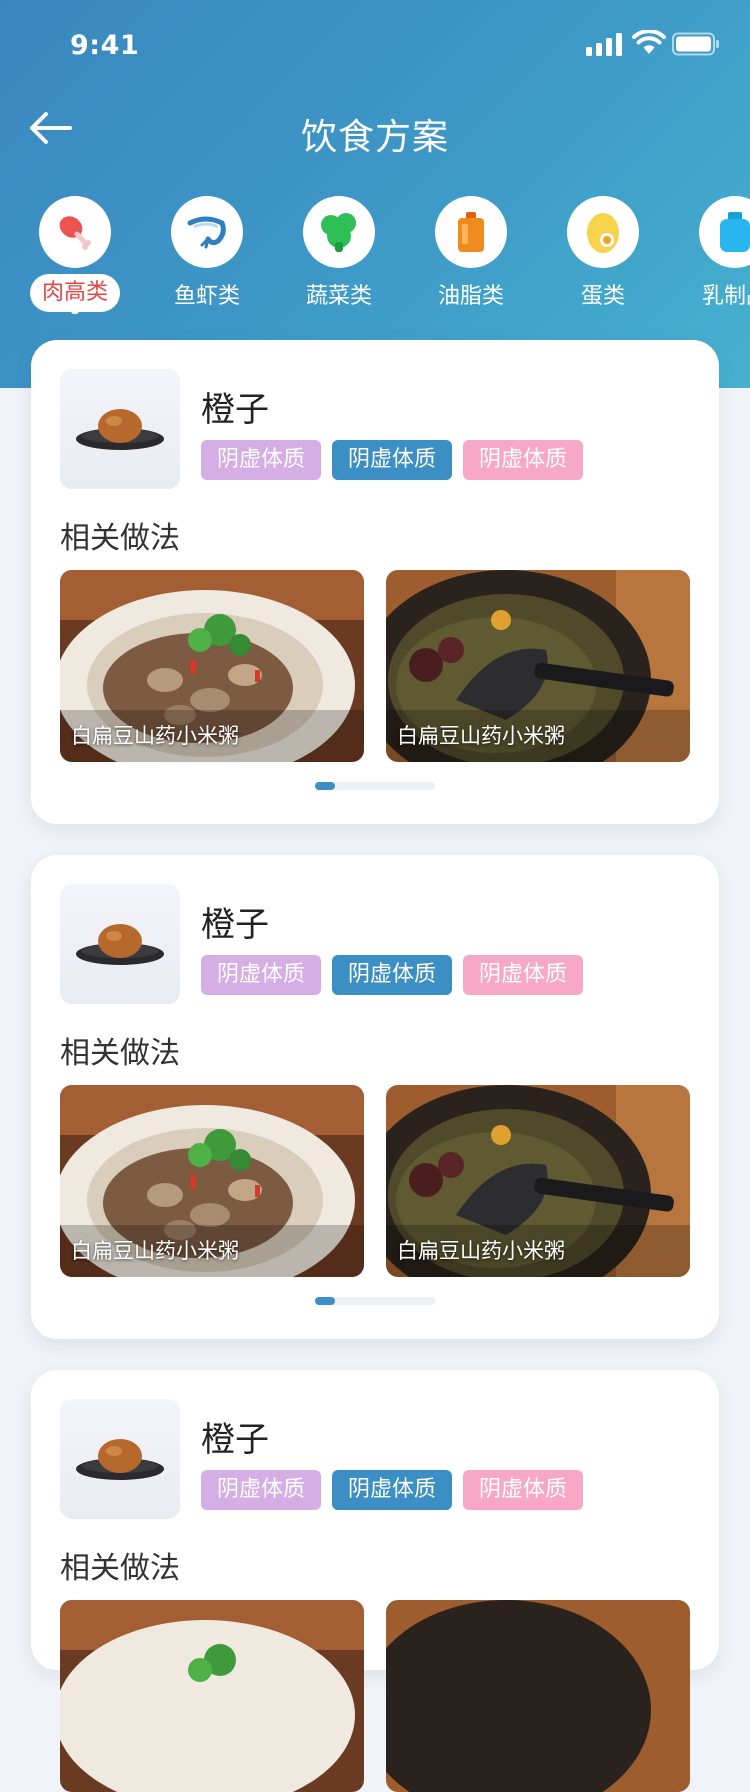 This screenshot has width=750, height=1792. I want to click on wifi-icon, so click(649, 42).